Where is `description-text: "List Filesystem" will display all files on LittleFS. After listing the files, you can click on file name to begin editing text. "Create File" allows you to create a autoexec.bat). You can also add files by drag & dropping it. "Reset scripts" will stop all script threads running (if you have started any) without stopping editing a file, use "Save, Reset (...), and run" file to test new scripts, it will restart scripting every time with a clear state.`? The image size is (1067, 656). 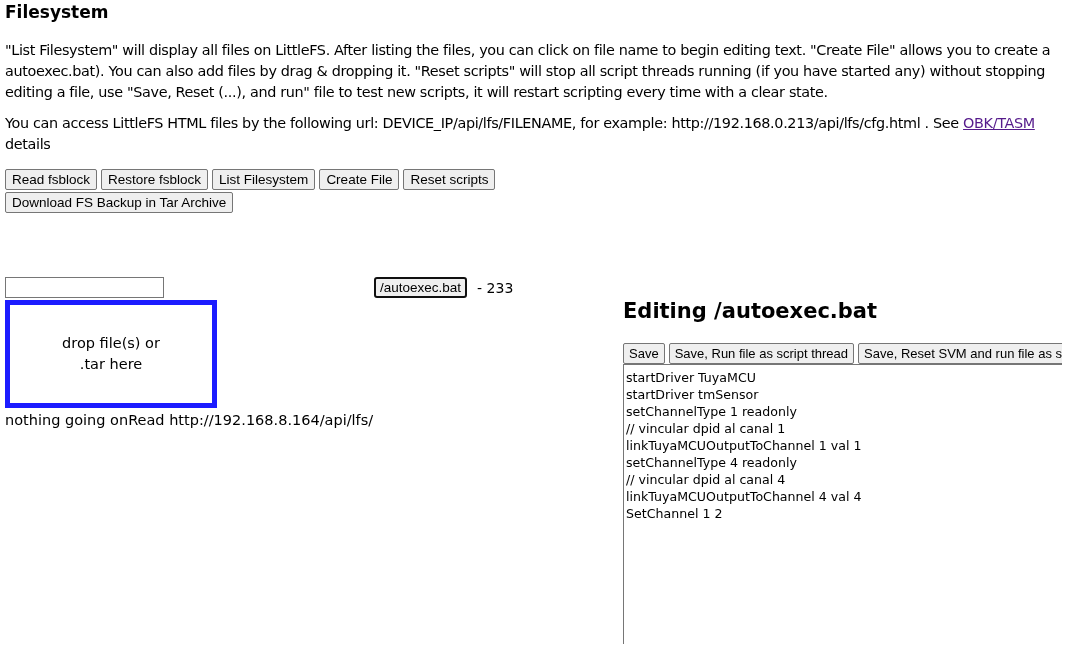 description-text: "List Filesystem" will display all files on LittleFS. After listing the files, you can click on file name to begin editing text. "Create File" allows you to create a autoexec.bat). You can also add files by drag & dropping it. "Reset scripts" will stop all script threads running (if you have started any) without stopping editing a file, use "Save, Reset (...), and run" file to test new scripts, it will restart scripting every time with a clear state. is located at coordinates (528, 71).